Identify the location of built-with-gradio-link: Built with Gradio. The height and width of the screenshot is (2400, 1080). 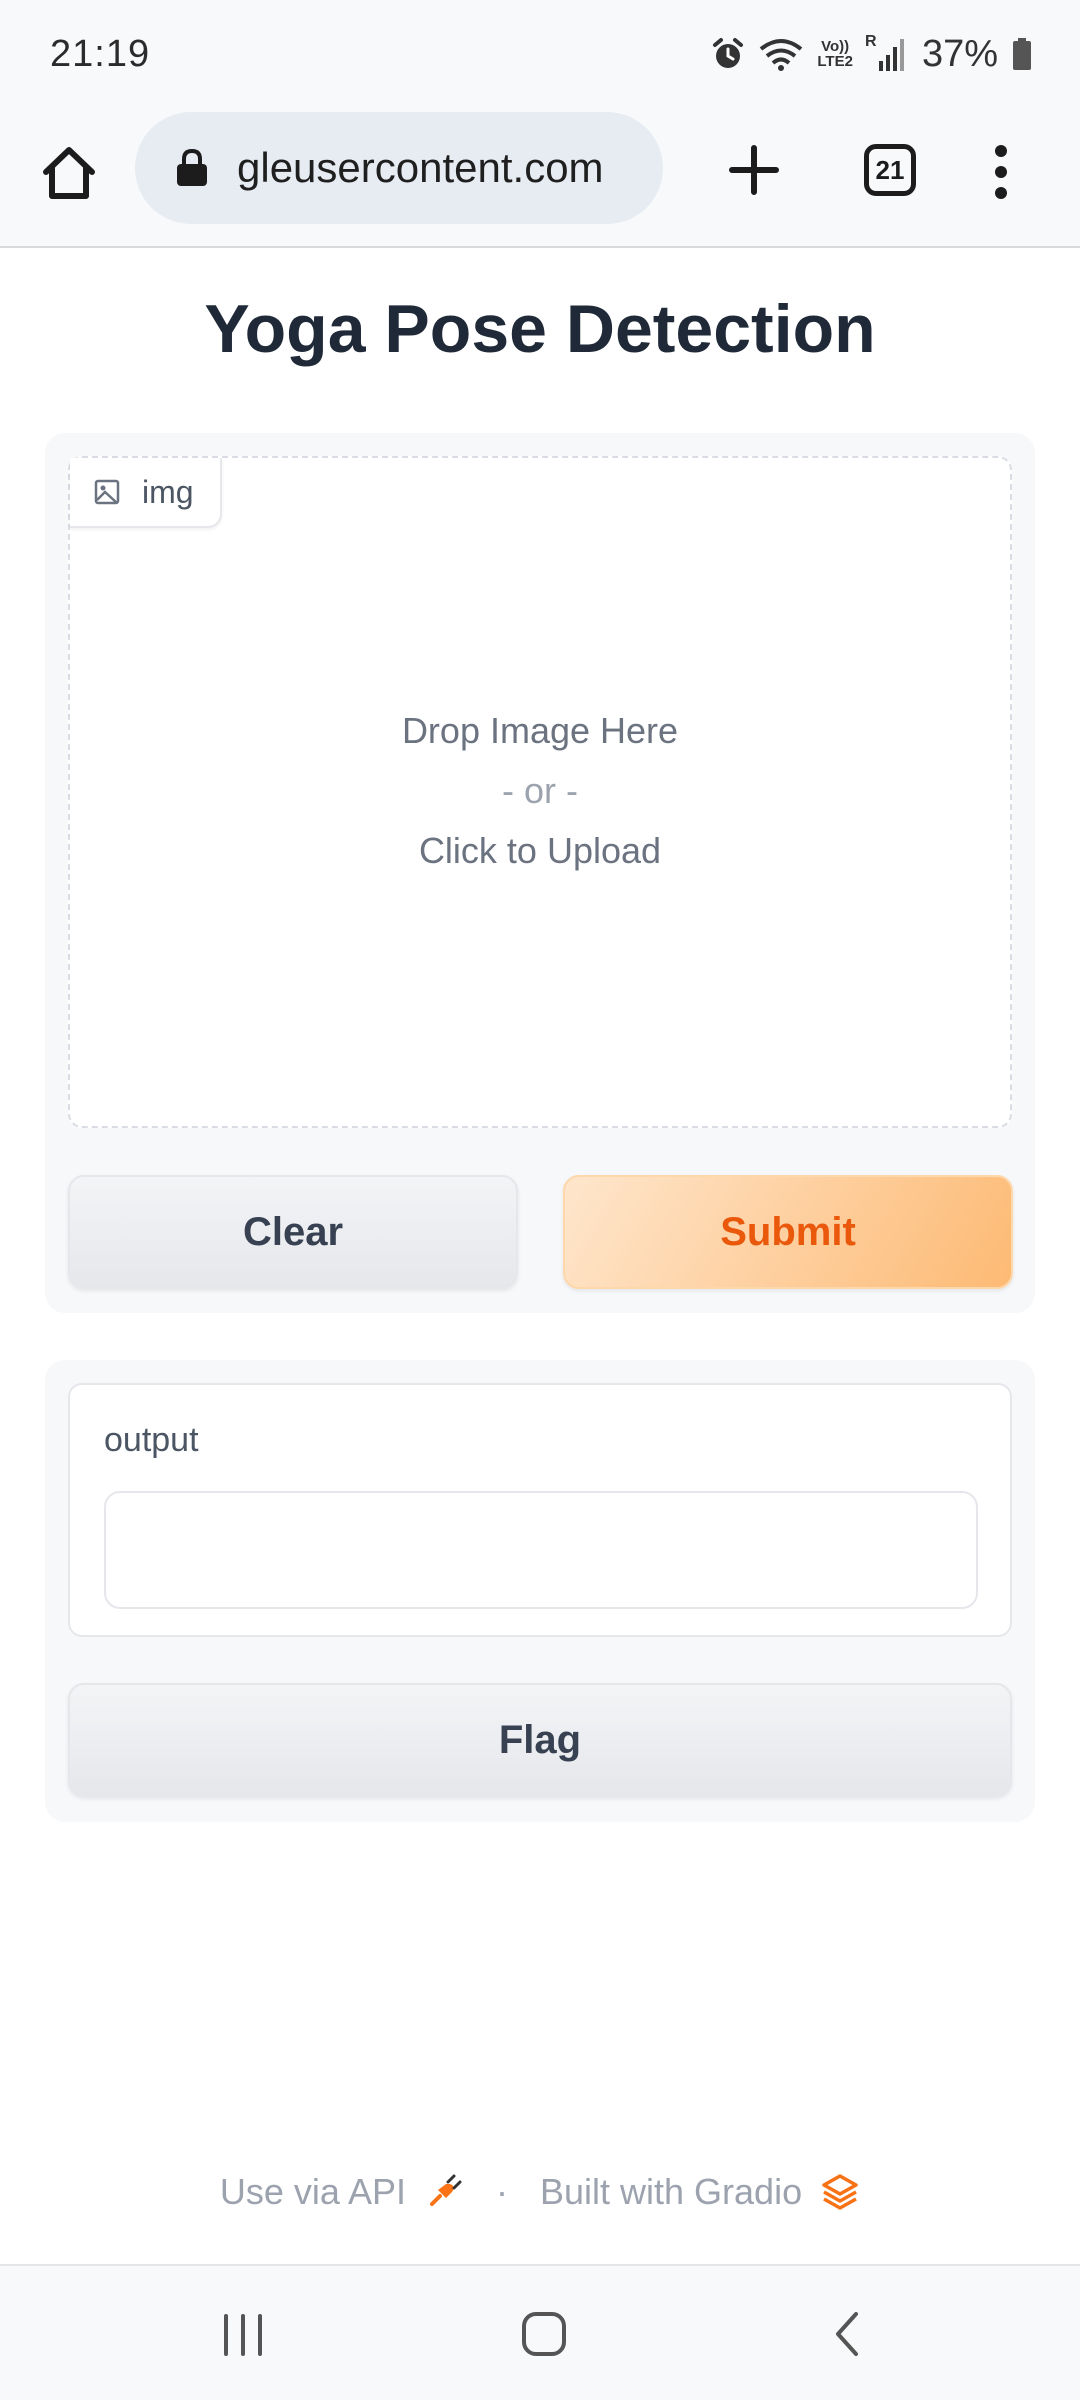
(671, 2192).